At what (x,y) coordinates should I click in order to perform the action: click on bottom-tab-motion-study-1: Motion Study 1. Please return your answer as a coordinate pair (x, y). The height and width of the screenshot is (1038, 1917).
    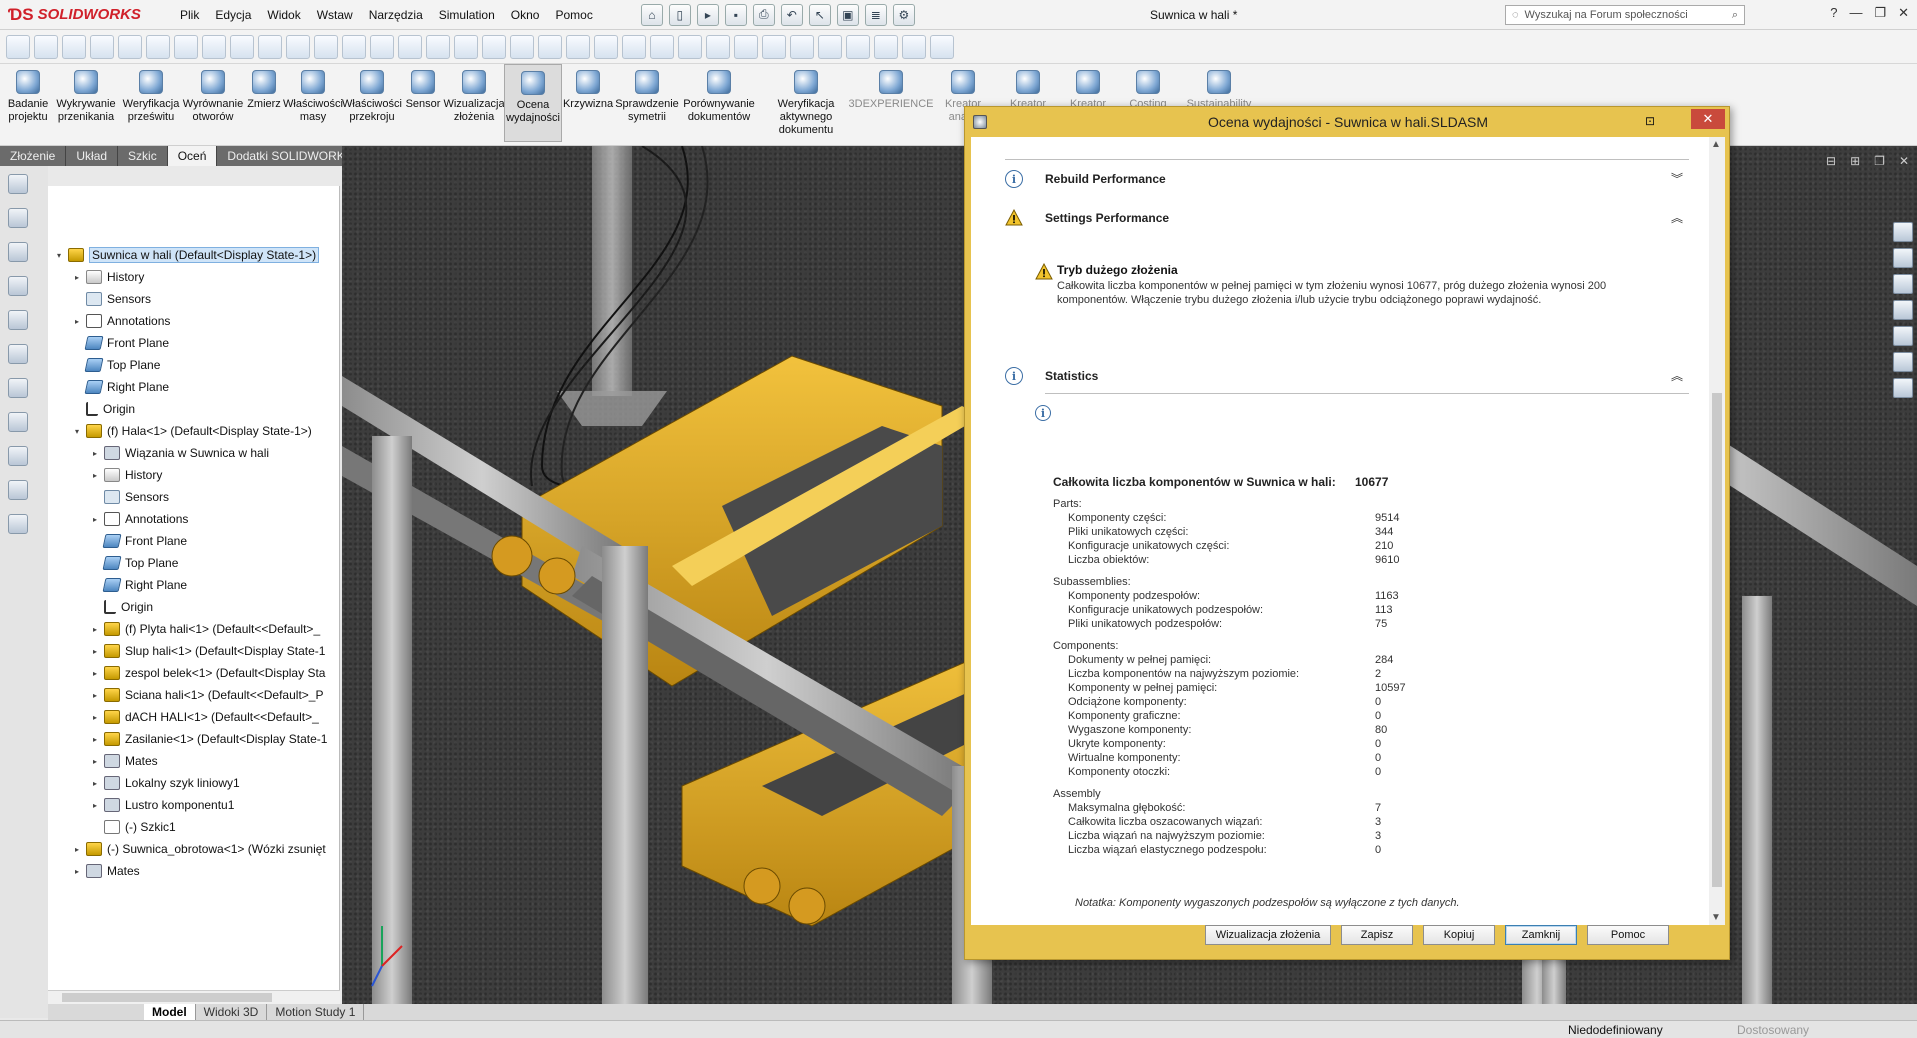
    Looking at the image, I should click on (316, 1012).